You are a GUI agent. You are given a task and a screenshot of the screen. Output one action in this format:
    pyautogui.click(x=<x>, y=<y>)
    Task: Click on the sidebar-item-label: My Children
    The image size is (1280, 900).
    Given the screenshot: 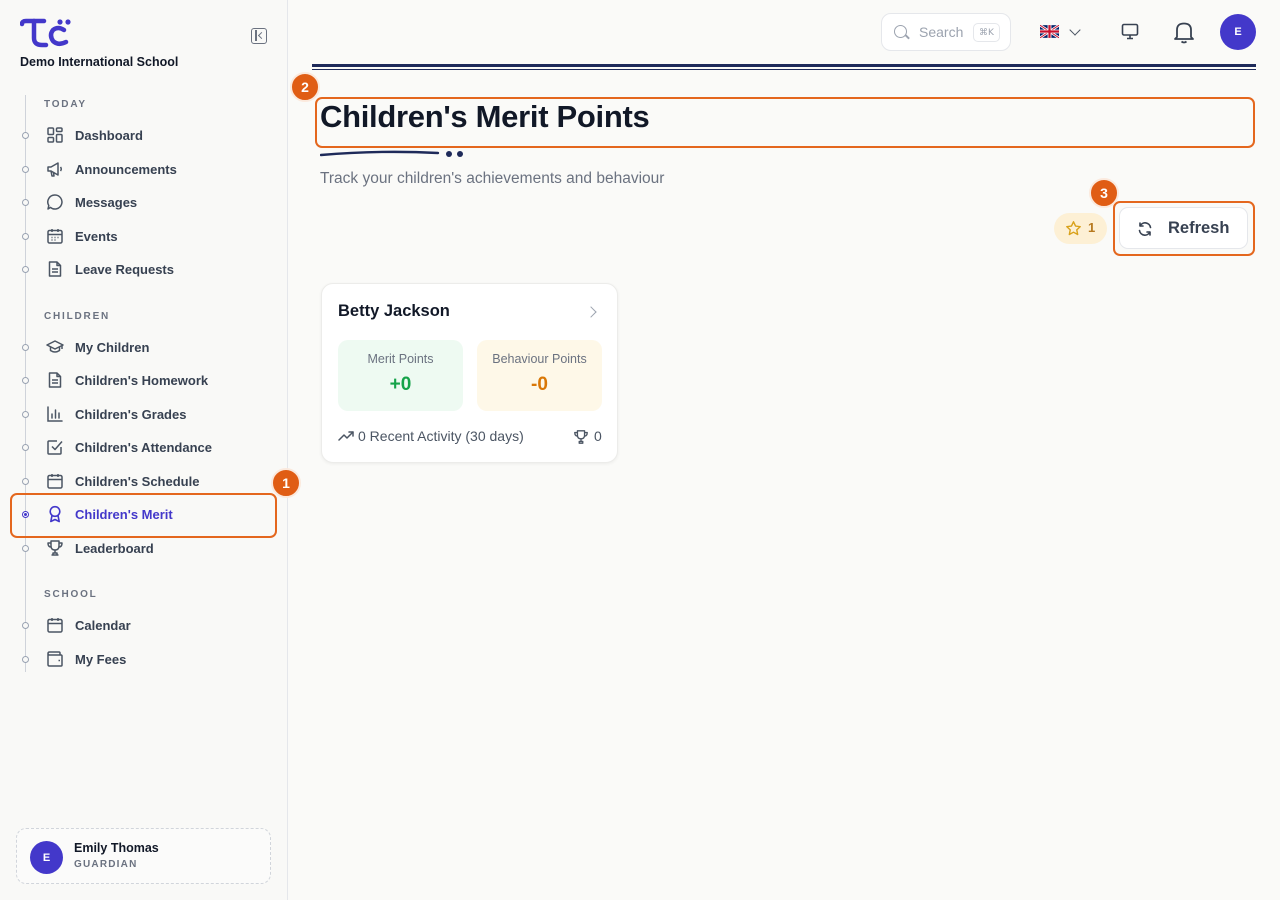 What is the action you would take?
    pyautogui.click(x=112, y=347)
    